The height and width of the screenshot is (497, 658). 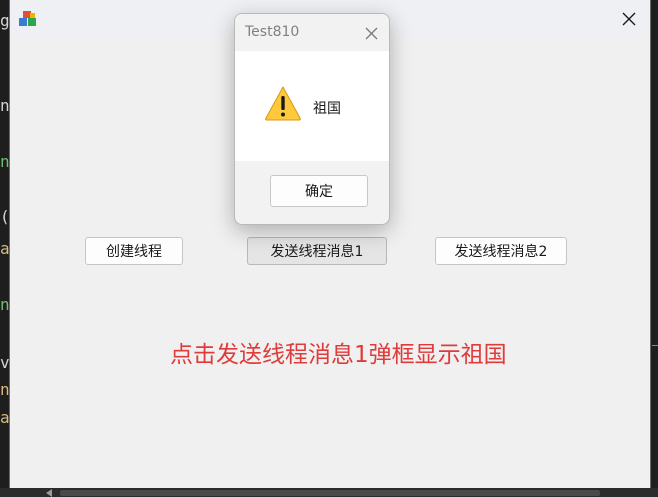 What do you see at coordinates (327, 109) in the screenshot?
I see `dialog-message: 祖国` at bounding box center [327, 109].